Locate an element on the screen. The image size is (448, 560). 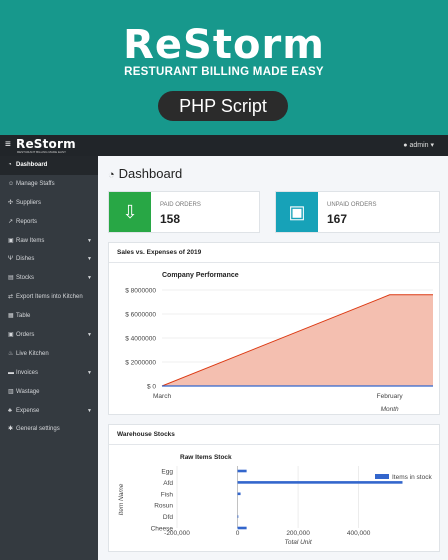
cart-download-icon: ⇩ is located at coordinates (130, 212).